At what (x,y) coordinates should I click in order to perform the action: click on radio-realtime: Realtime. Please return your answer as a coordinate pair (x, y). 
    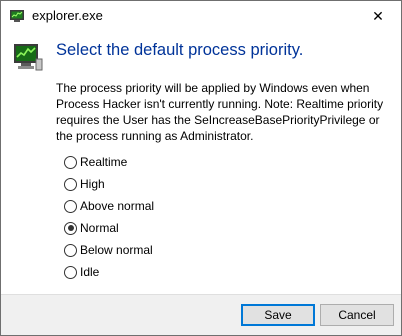
    Looking at the image, I should click on (109, 162).